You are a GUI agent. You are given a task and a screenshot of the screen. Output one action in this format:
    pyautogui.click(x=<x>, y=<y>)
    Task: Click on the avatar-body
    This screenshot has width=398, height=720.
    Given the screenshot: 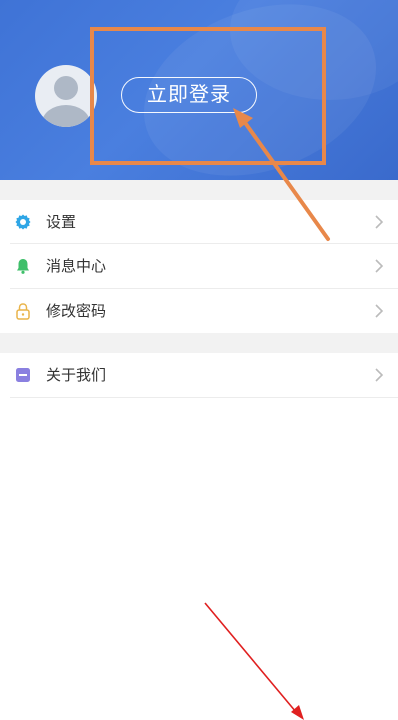 What is the action you would take?
    pyautogui.click(x=66, y=116)
    